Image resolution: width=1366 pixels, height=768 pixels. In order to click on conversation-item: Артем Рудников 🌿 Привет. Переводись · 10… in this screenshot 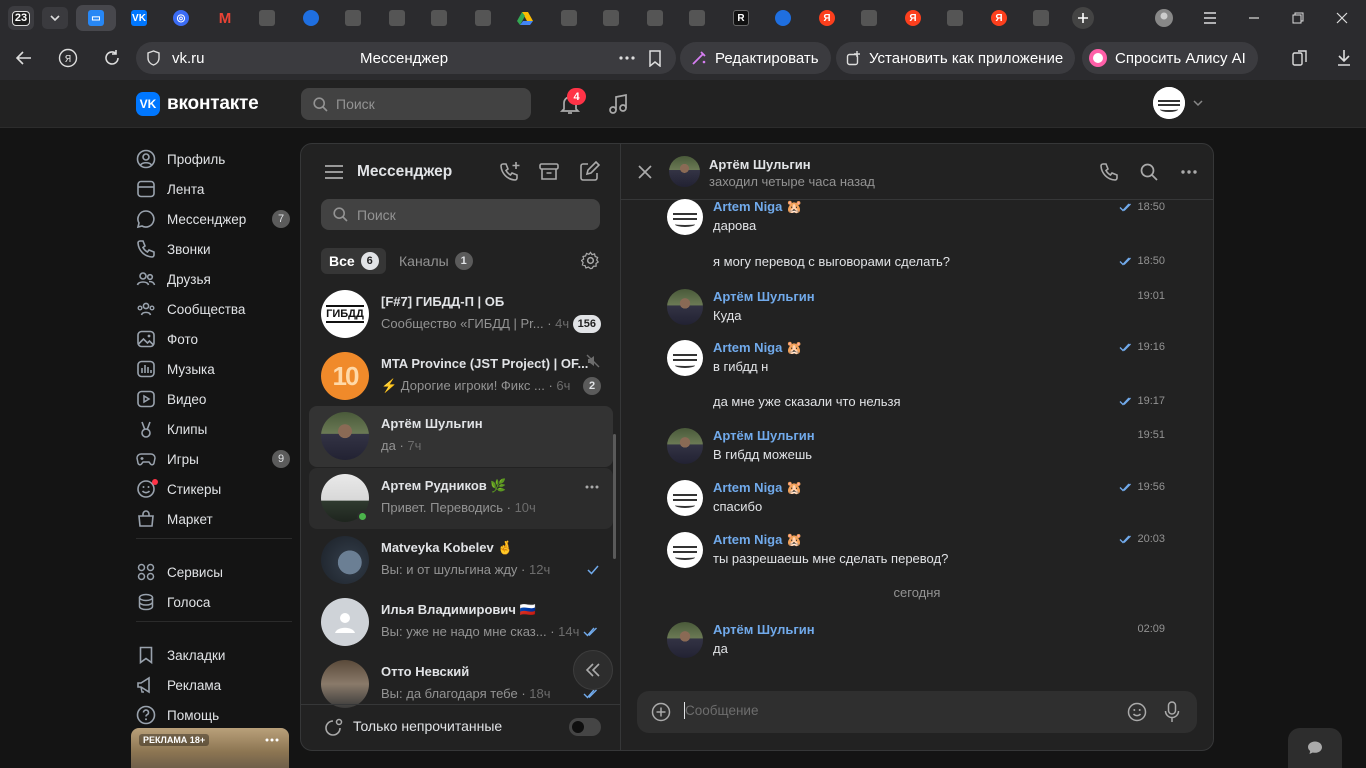, I will do `click(461, 498)`.